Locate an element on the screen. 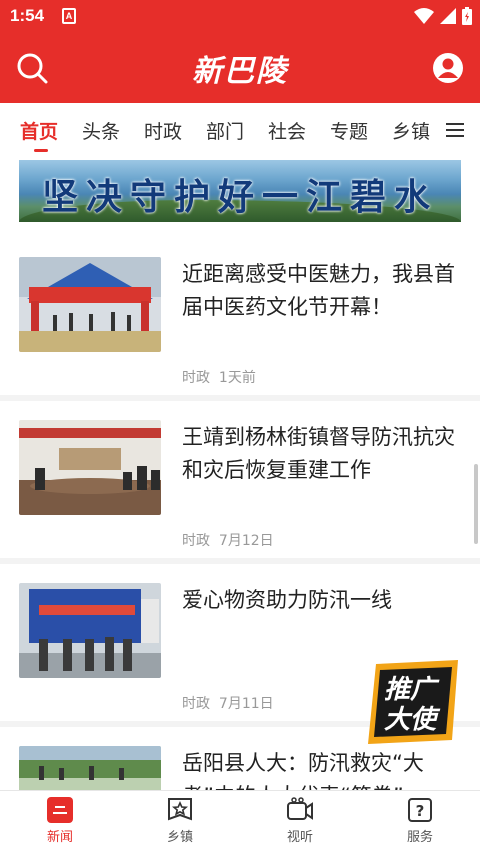 The image size is (480, 853). tab-politics: 时政 is located at coordinates (163, 130).